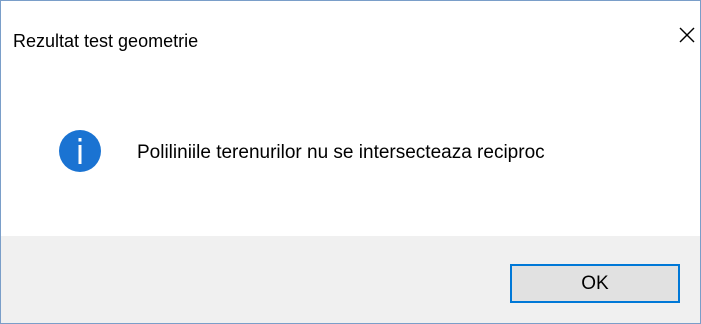 The width and height of the screenshot is (701, 324). I want to click on close-button, so click(687, 35).